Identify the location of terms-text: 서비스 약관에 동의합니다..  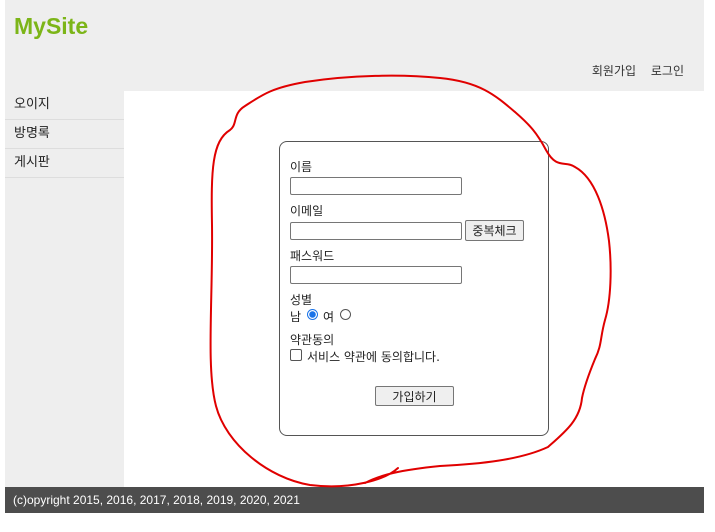
(373, 357).